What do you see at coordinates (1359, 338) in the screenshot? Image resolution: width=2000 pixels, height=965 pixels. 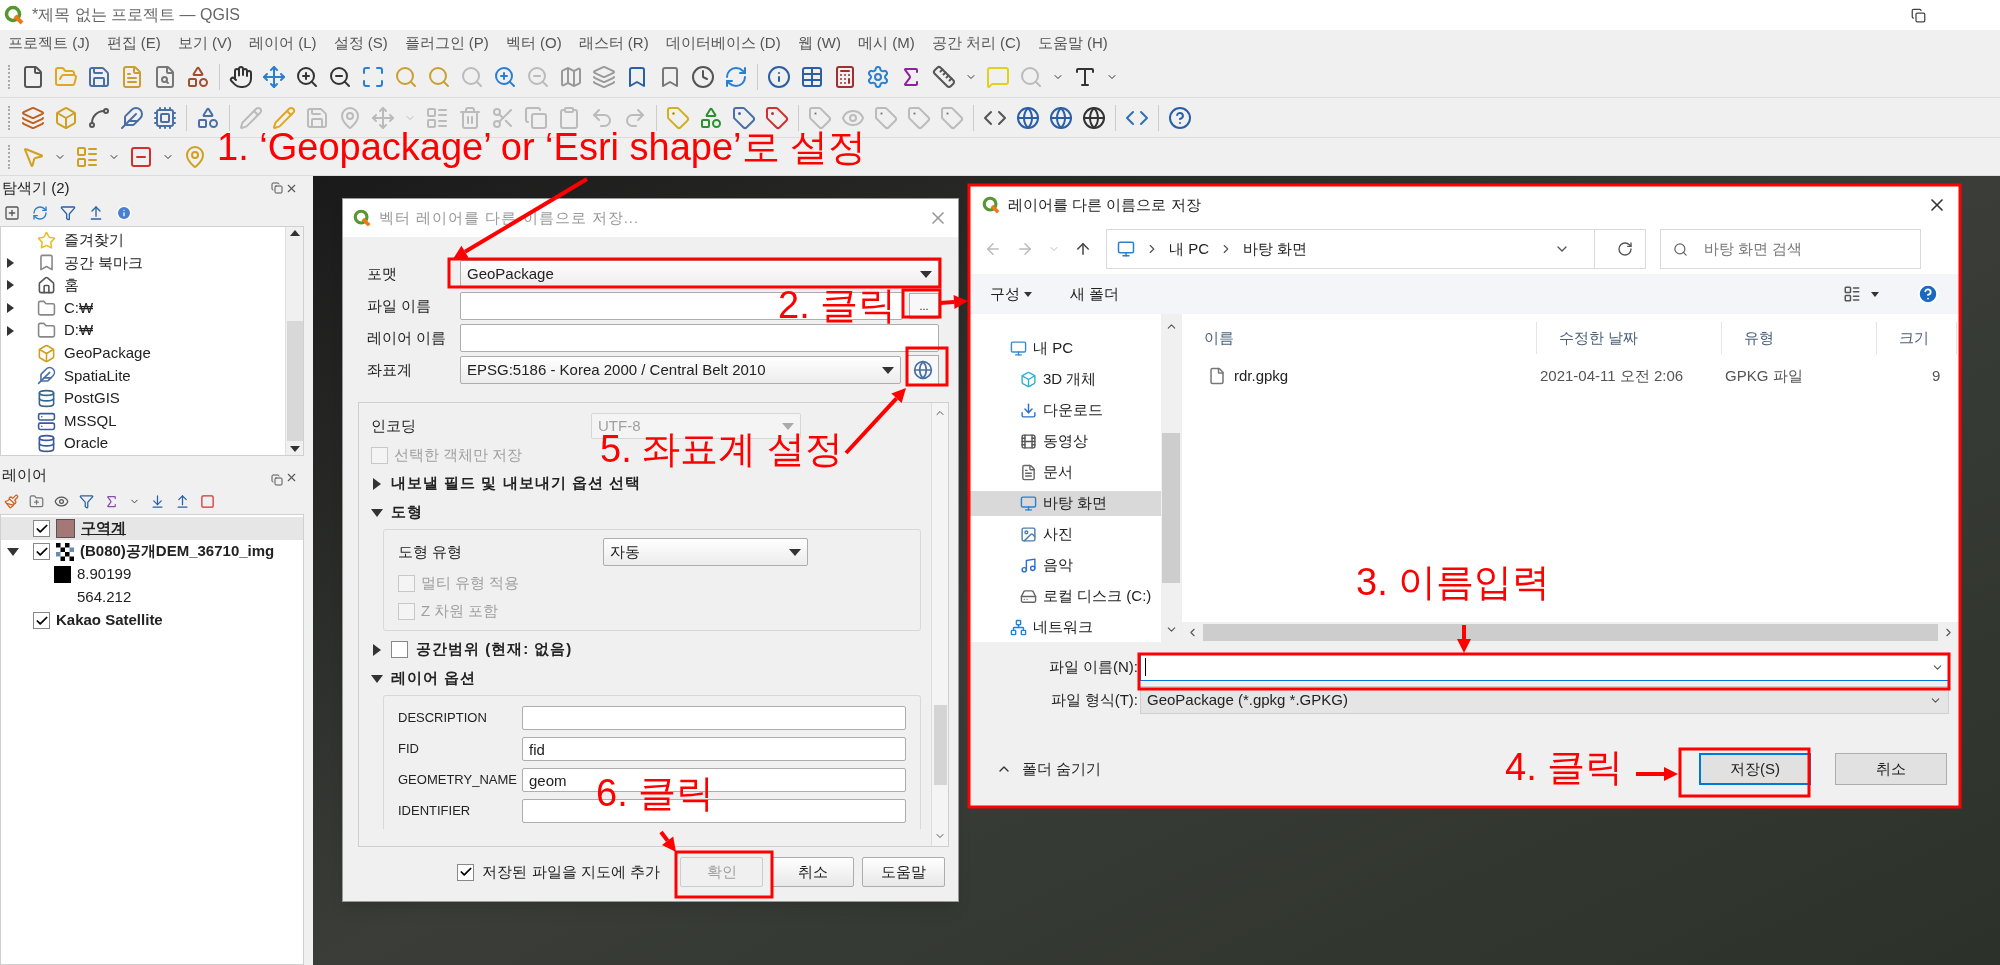 I see `column-header: 이름` at bounding box center [1359, 338].